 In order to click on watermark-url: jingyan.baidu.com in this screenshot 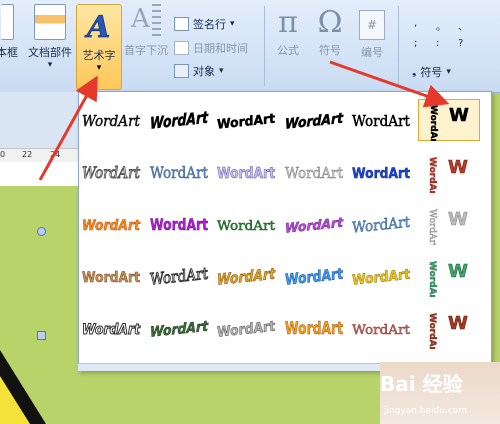, I will do `click(426, 411)`.